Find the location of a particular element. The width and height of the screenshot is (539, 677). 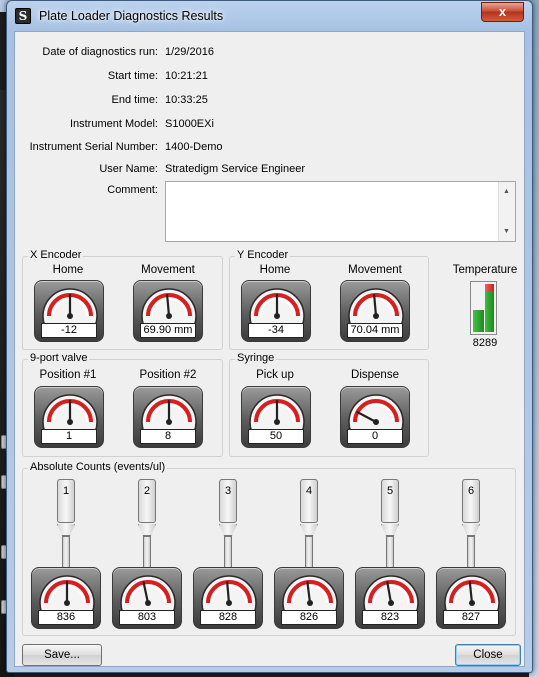

temperature-indicator: Temperature 8289 is located at coordinates (485, 307).